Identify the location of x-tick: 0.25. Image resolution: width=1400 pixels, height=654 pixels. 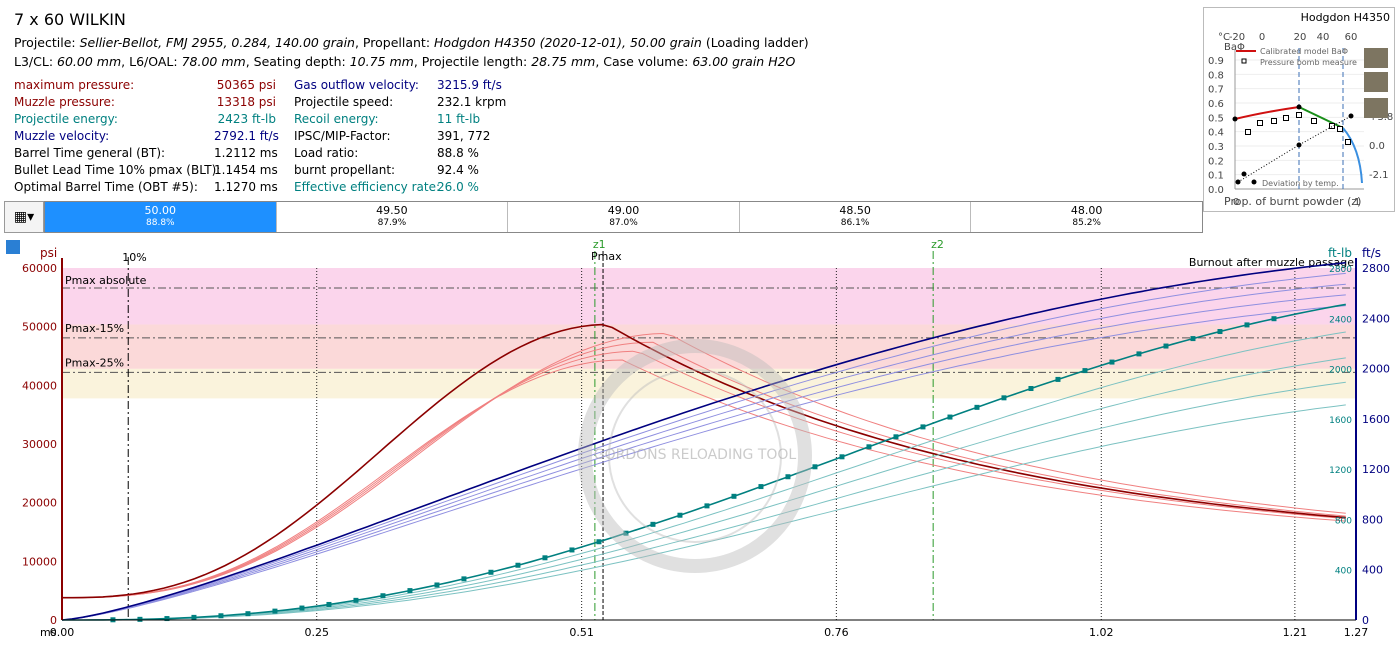
(316, 632).